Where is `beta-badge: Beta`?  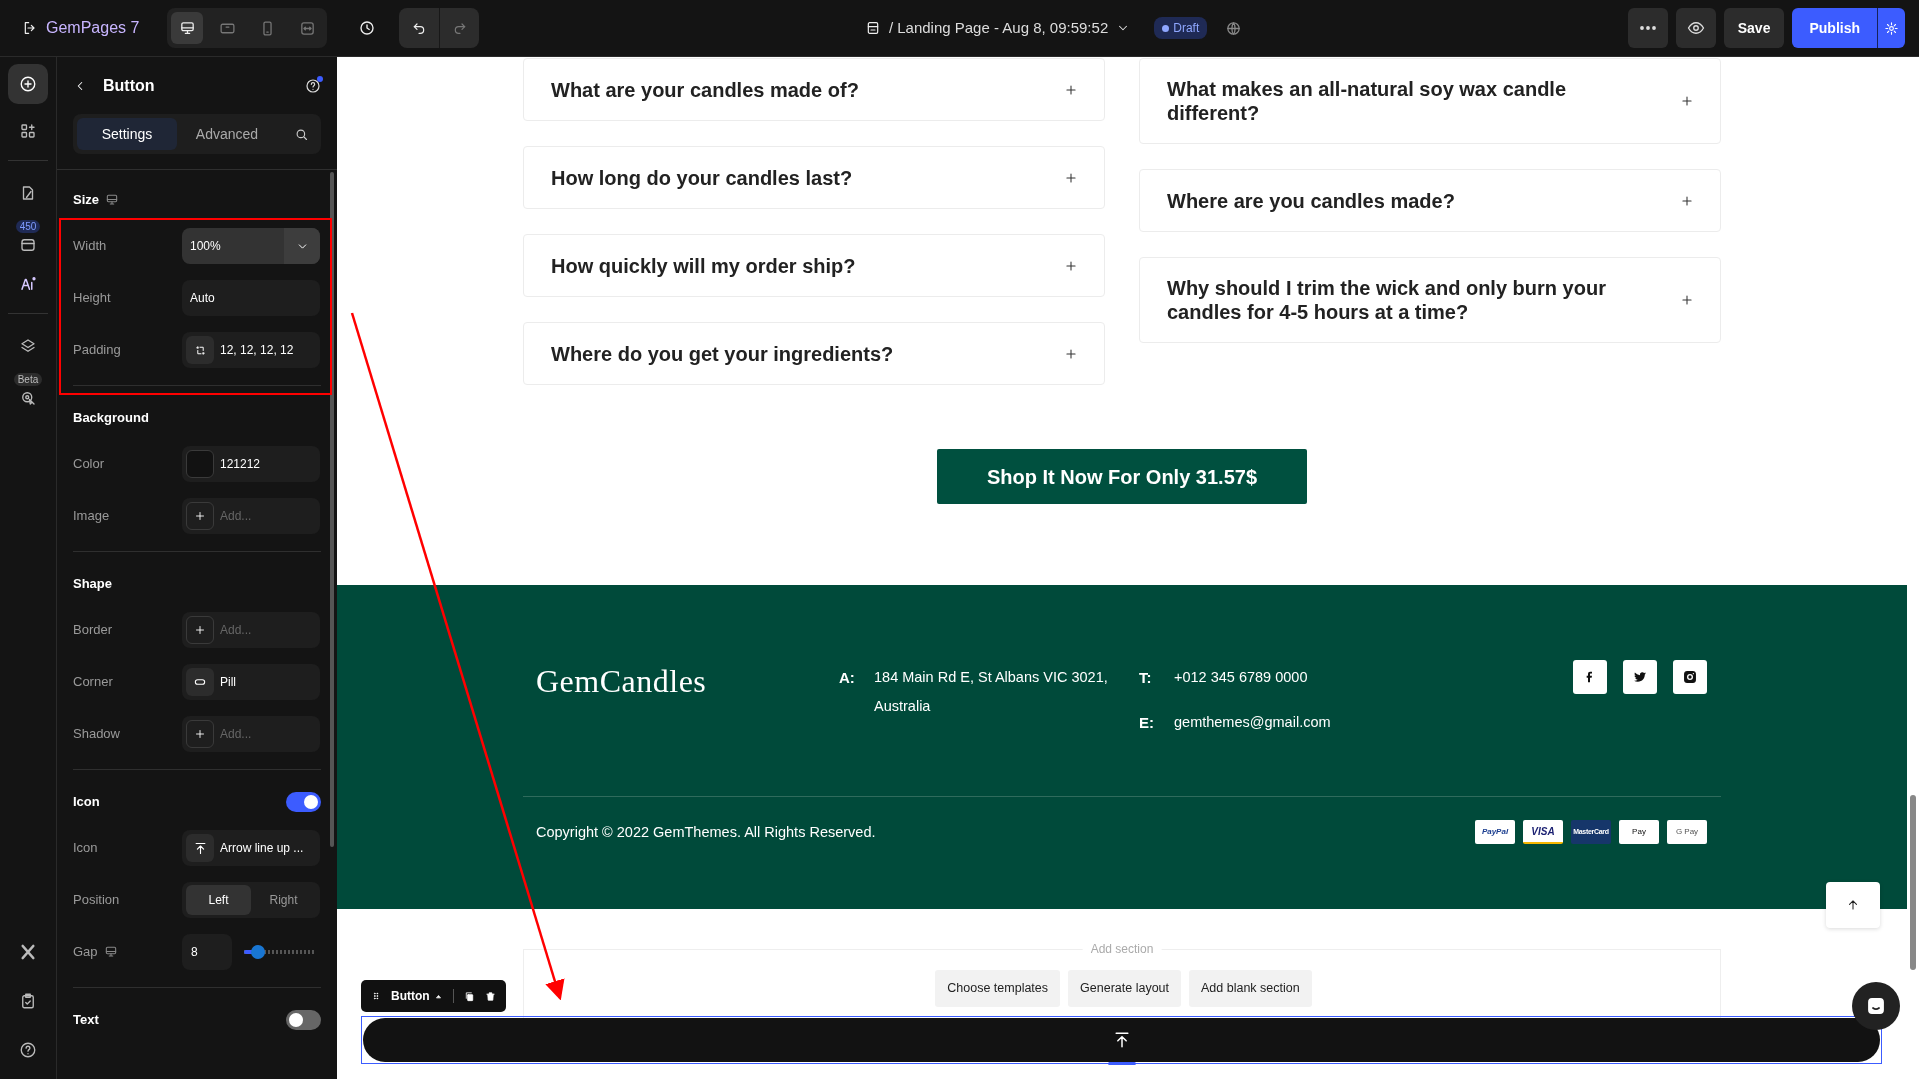 beta-badge: Beta is located at coordinates (28, 379).